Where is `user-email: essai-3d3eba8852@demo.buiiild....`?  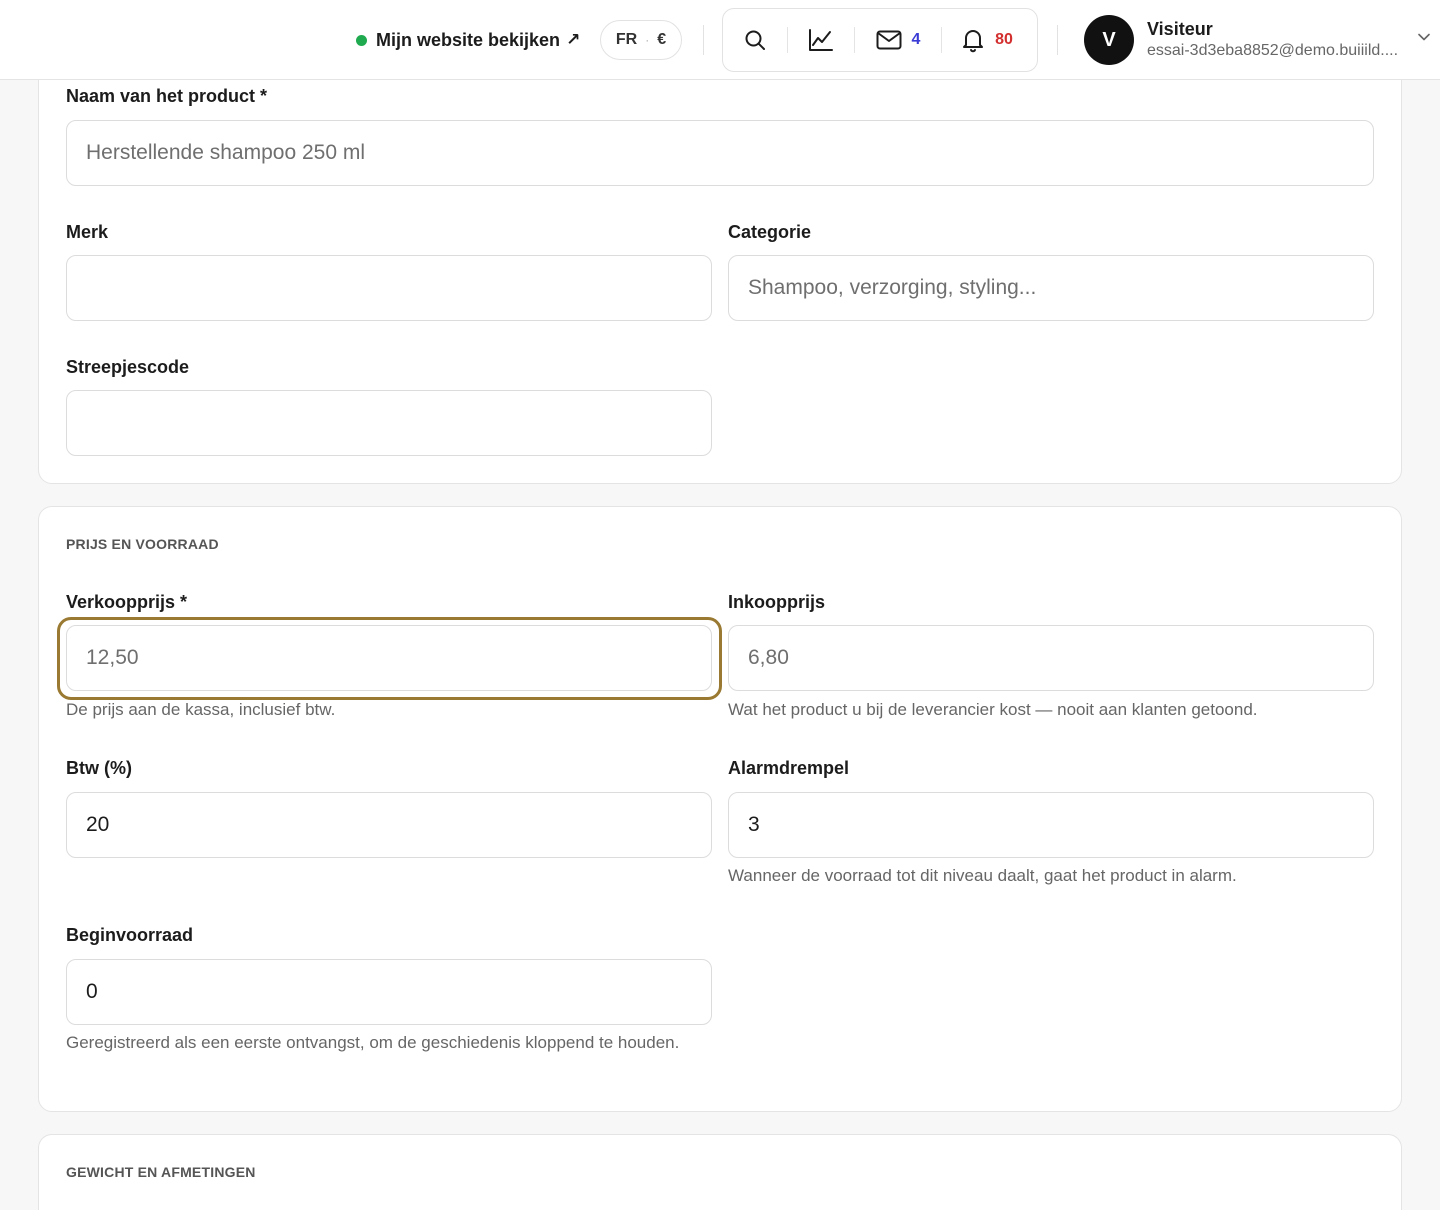 user-email: essai-3d3eba8852@demo.buiiild.... is located at coordinates (1273, 50).